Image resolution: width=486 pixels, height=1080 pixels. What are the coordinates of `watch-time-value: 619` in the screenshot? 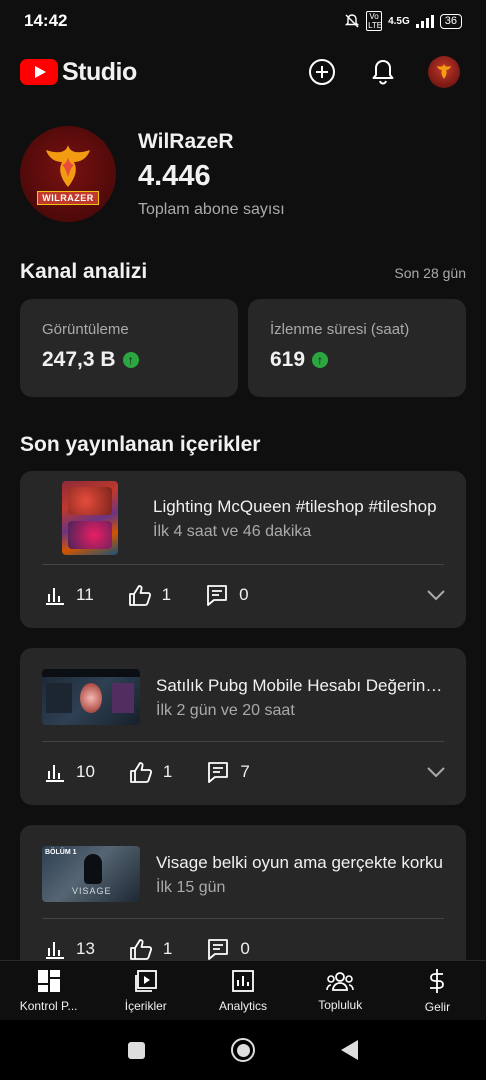 It's located at (288, 359).